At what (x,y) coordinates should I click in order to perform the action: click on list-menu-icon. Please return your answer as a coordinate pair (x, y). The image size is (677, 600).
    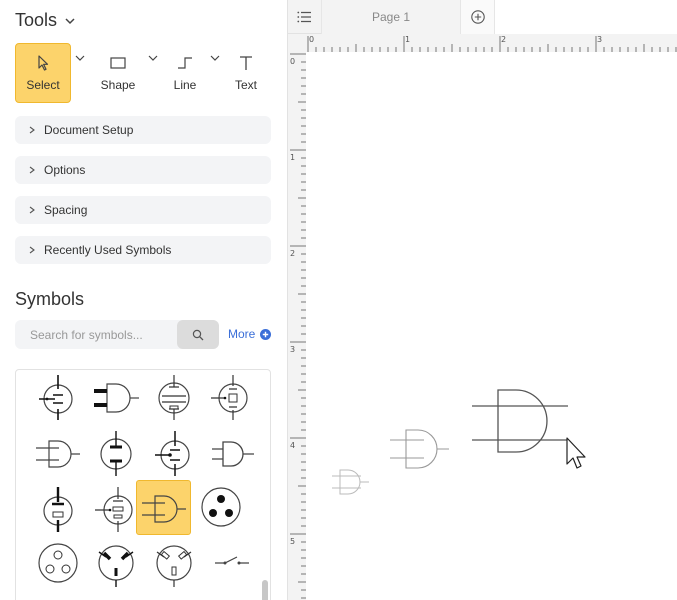
    Looking at the image, I should click on (304, 17).